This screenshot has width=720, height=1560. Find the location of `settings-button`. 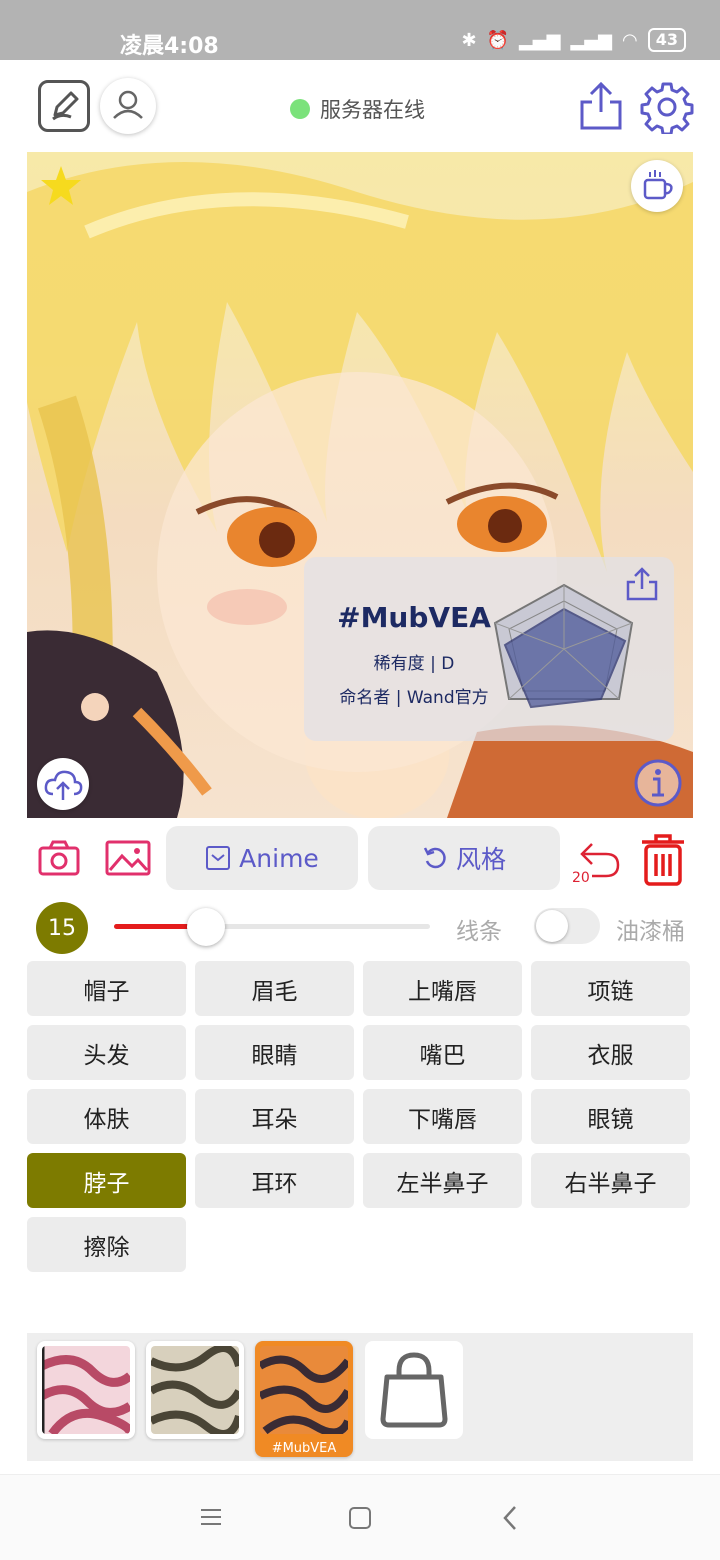

settings-button is located at coordinates (667, 108).